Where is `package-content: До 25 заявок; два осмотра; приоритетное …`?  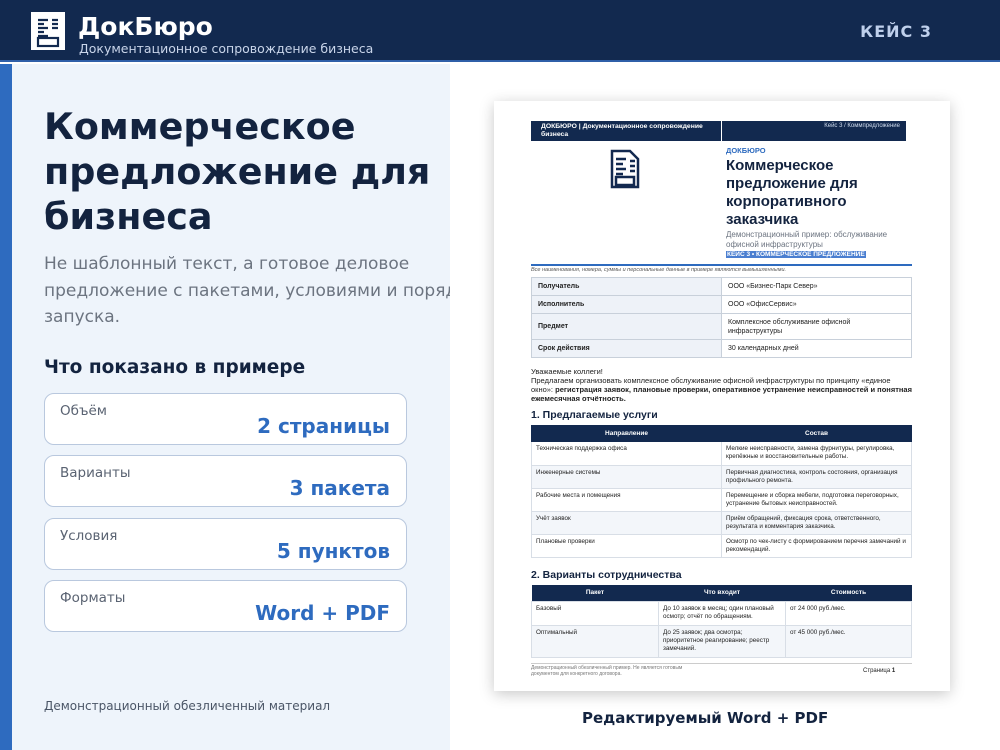 package-content: До 25 заявок; два осмотра; приоритетное … is located at coordinates (722, 641).